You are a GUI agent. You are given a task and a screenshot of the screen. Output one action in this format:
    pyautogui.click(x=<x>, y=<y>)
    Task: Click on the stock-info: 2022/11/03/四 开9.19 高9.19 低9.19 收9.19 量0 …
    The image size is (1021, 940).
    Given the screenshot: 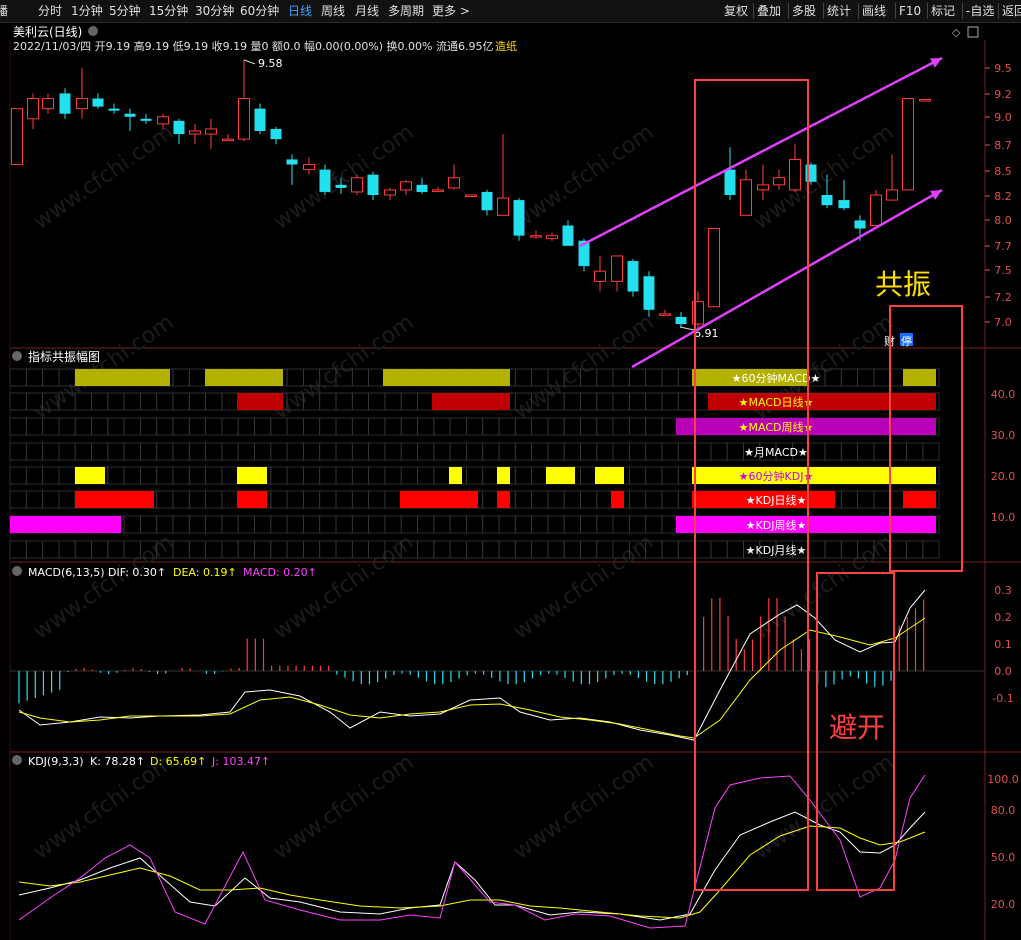 What is the action you would take?
    pyautogui.click(x=253, y=46)
    